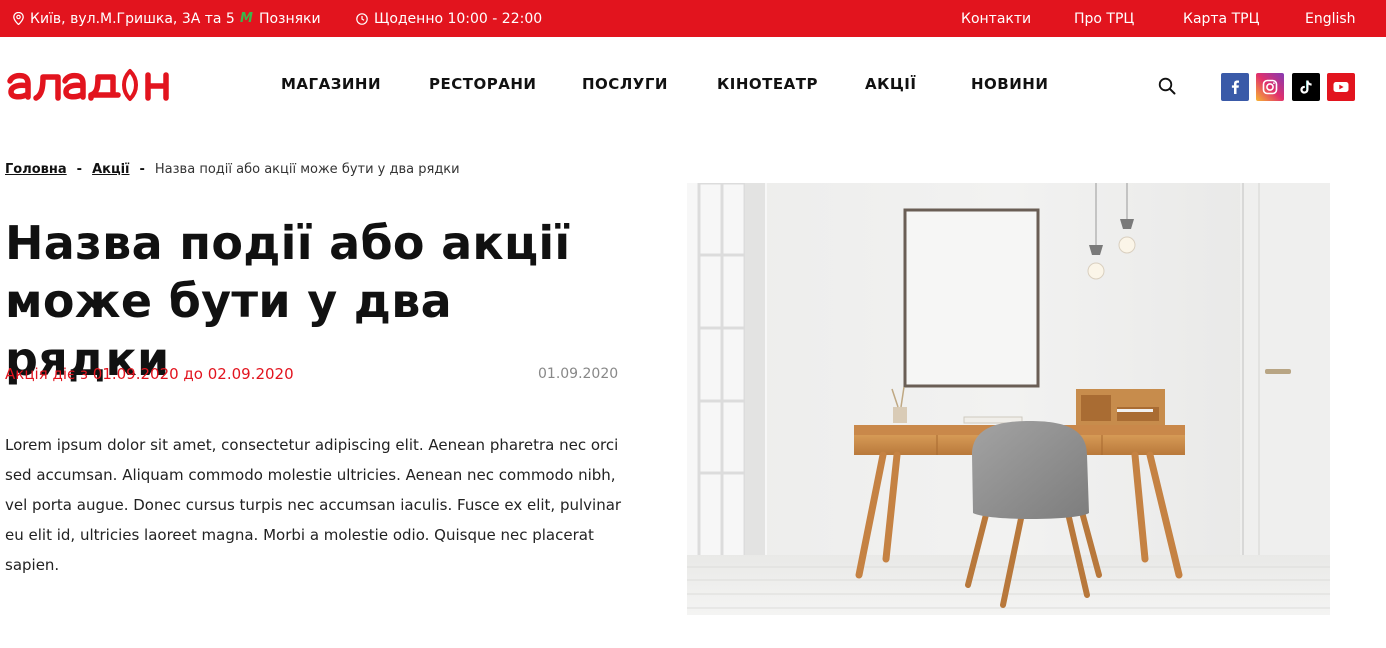  What do you see at coordinates (132, 18) in the screenshot?
I see `address-text: Київ, вул.М.Гришка, 3А та 5` at bounding box center [132, 18].